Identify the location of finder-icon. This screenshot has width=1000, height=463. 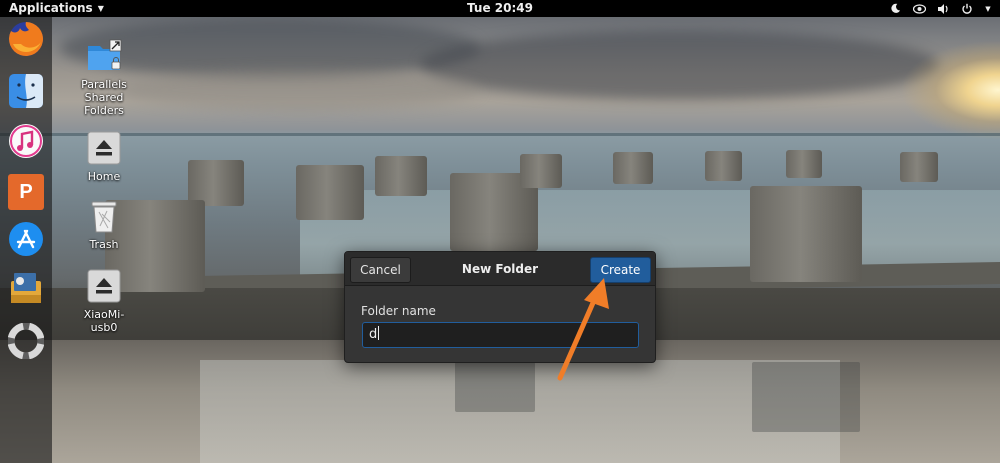
(26, 93).